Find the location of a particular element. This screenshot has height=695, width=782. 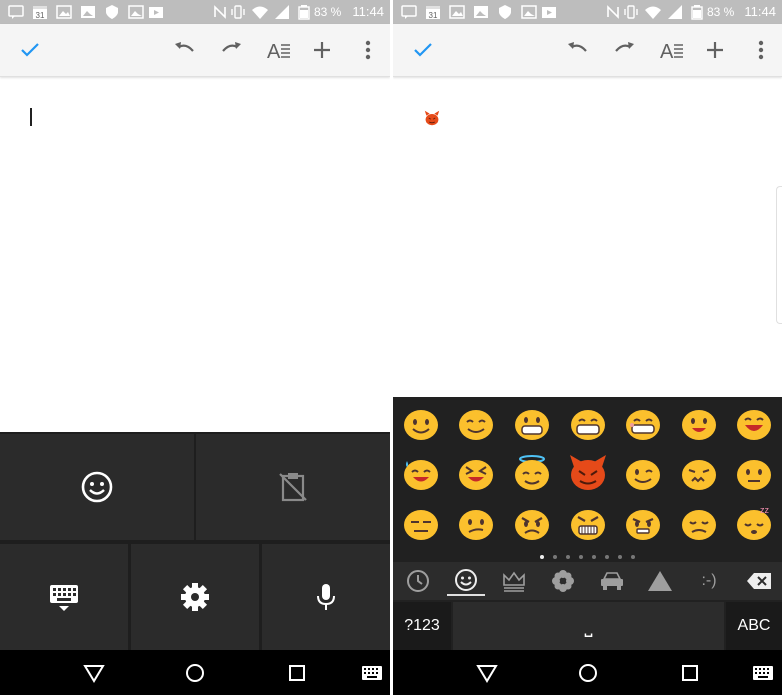

confounded-emoji is located at coordinates (699, 473).